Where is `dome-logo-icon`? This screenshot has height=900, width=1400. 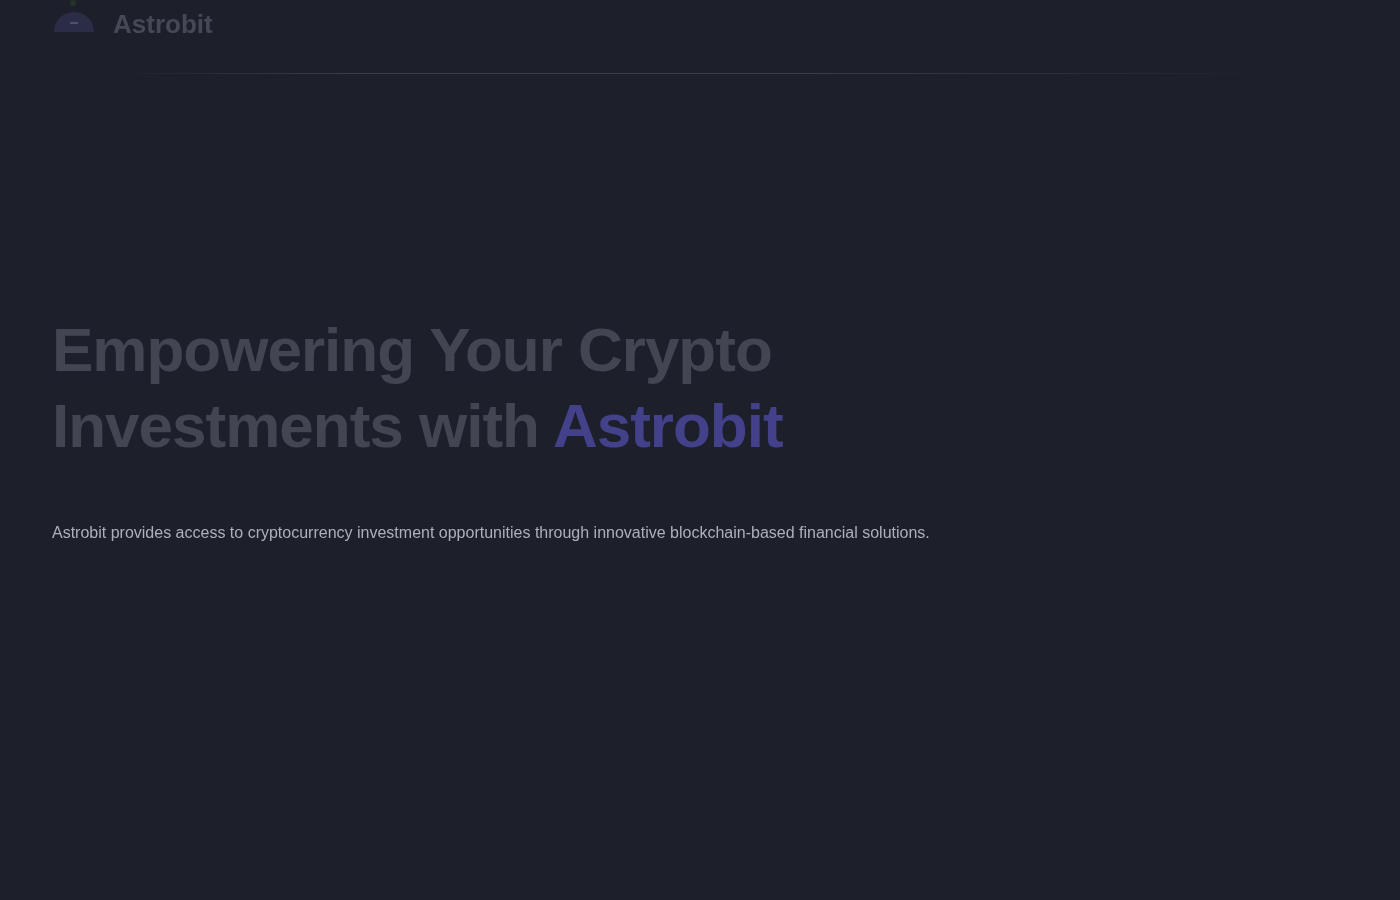
dome-logo-icon is located at coordinates (74, 17).